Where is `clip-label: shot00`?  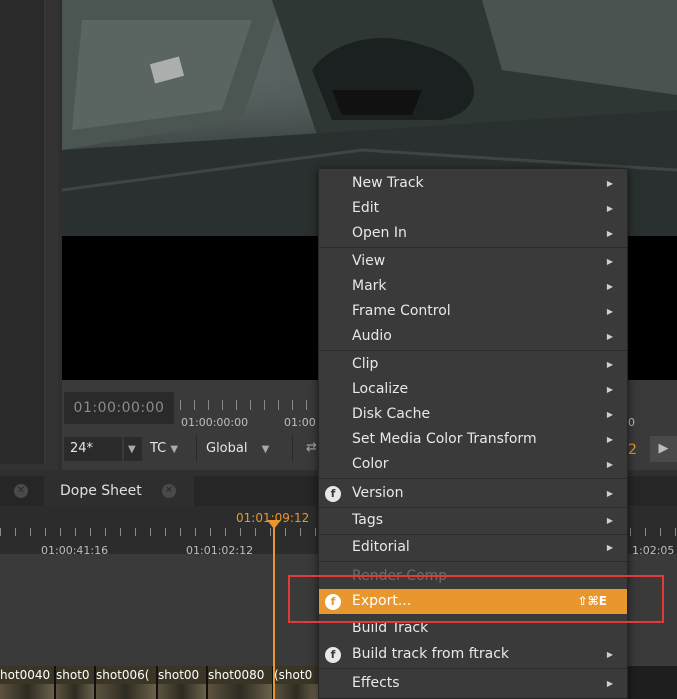 clip-label: shot00 is located at coordinates (179, 675).